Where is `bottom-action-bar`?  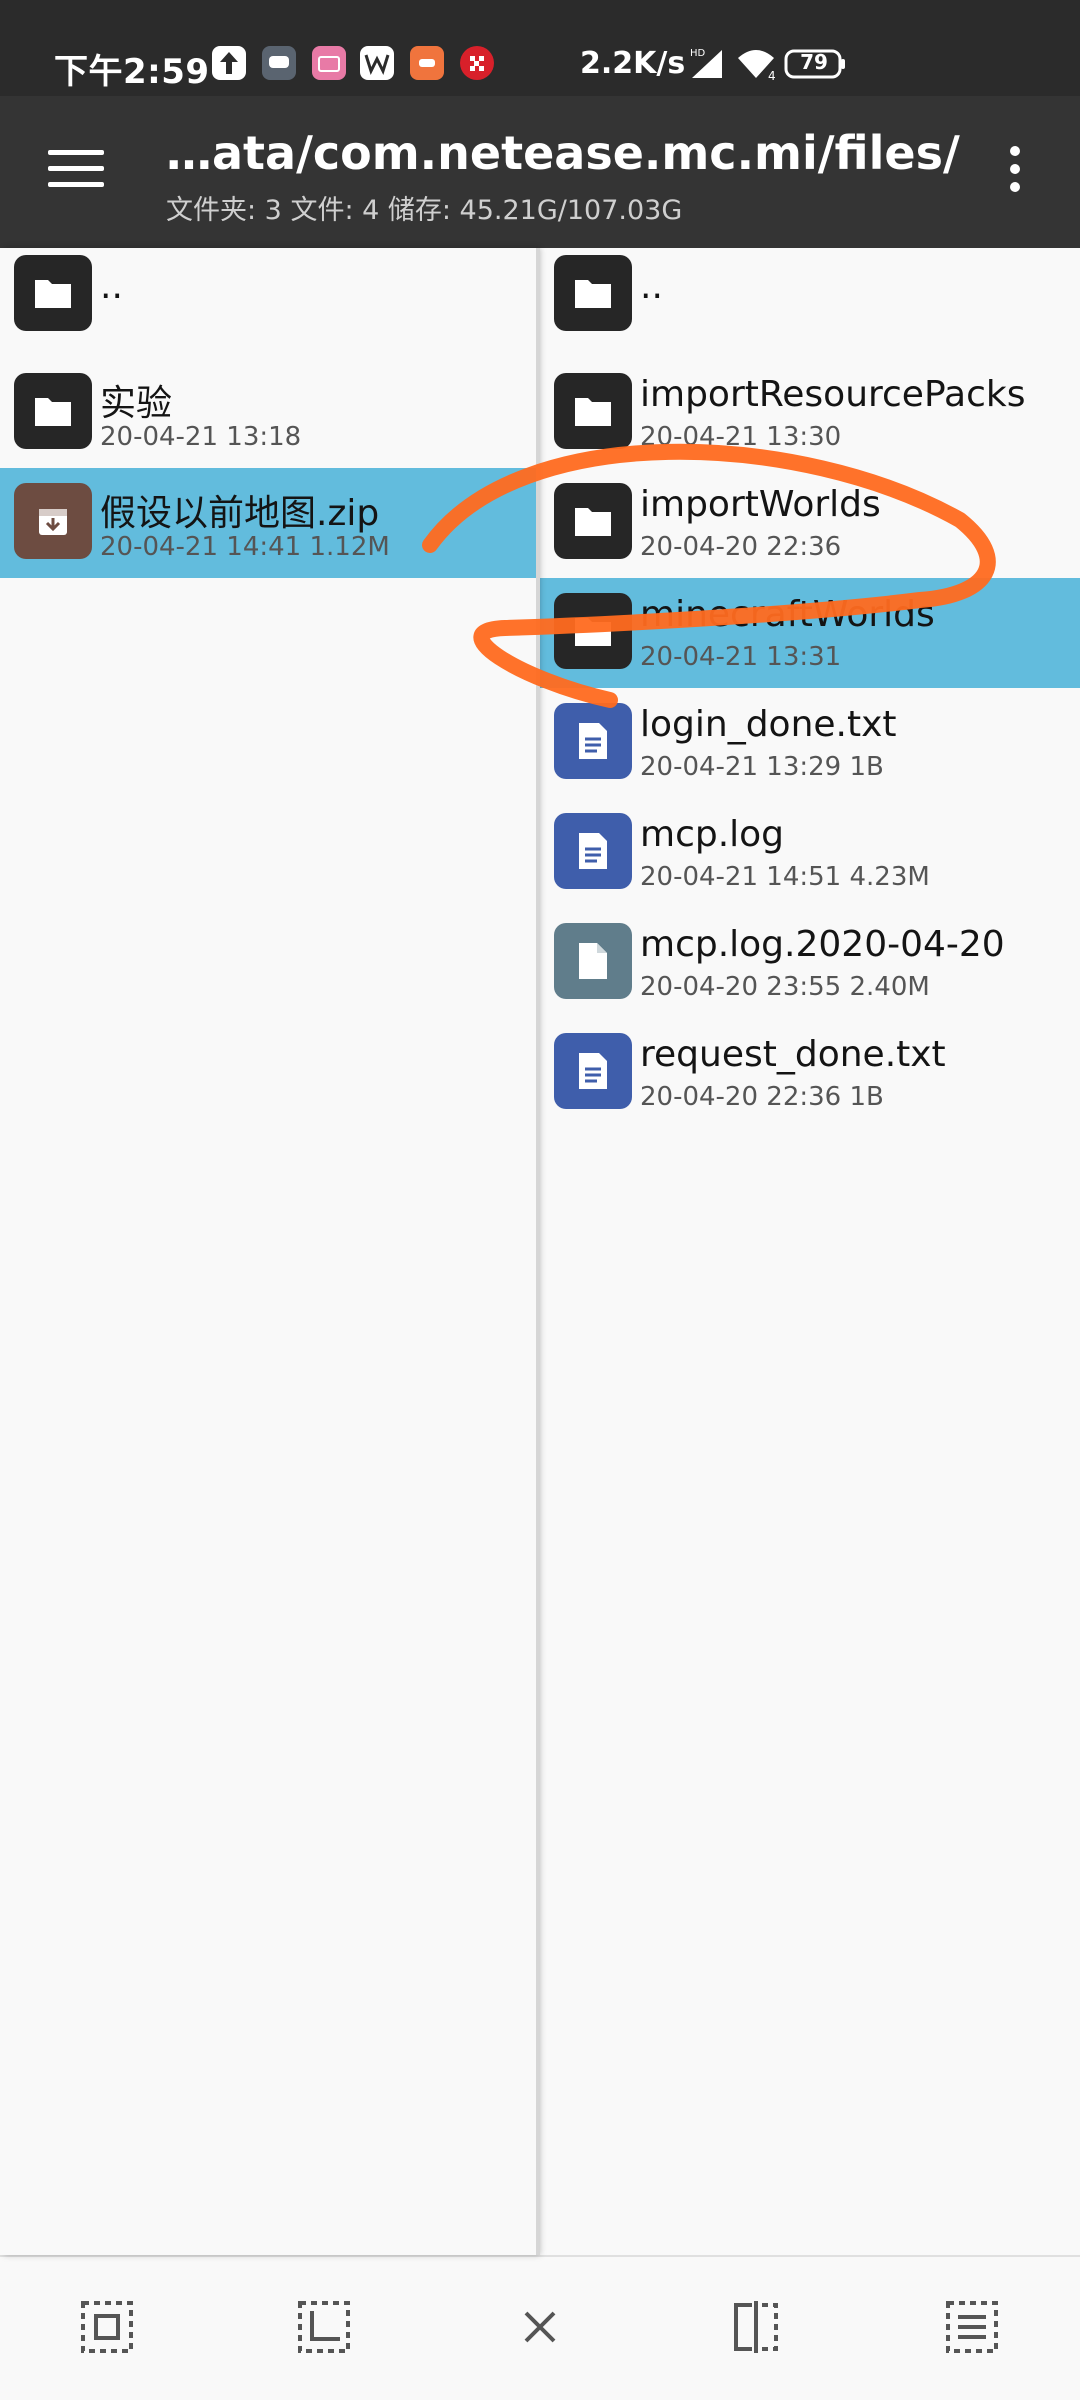 bottom-action-bar is located at coordinates (540, 2327).